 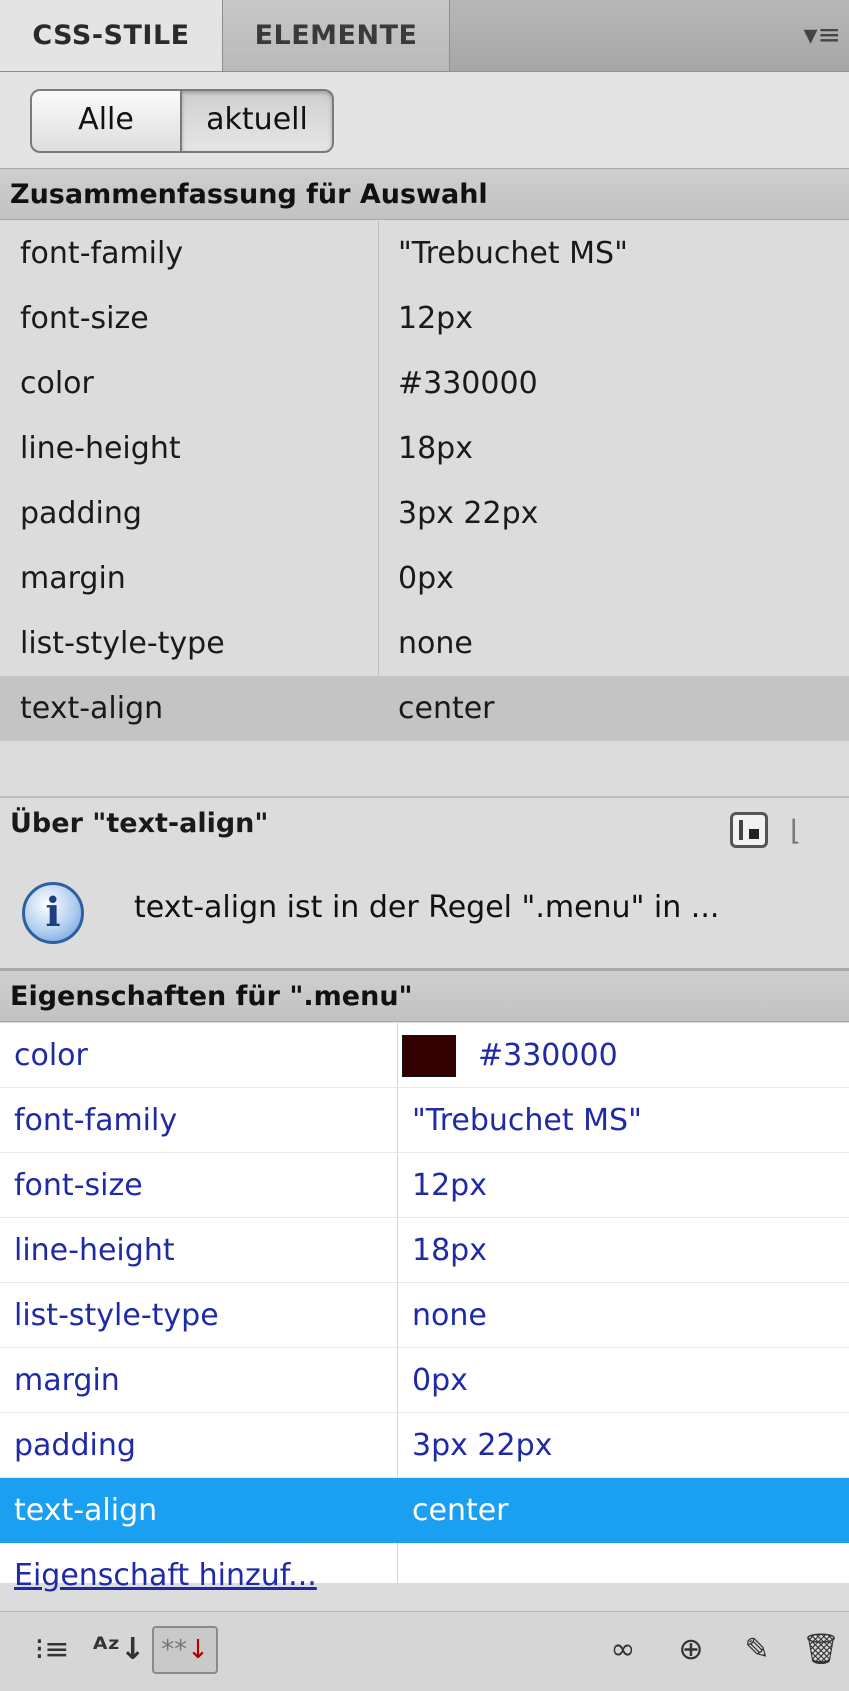 What do you see at coordinates (424, 194) in the screenshot?
I see `summary-section-header: Zusammenfassung für Auswahl` at bounding box center [424, 194].